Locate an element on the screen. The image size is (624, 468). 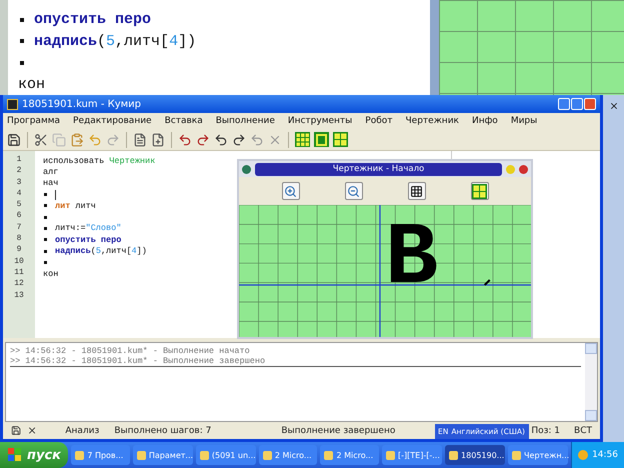
menu-item: Вставка is located at coordinates (183, 121).